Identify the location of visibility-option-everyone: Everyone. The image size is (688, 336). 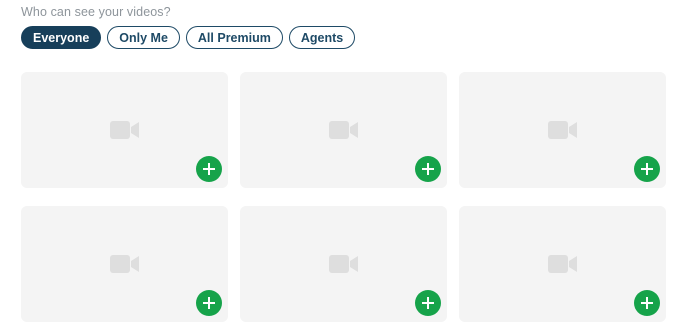
(61, 37).